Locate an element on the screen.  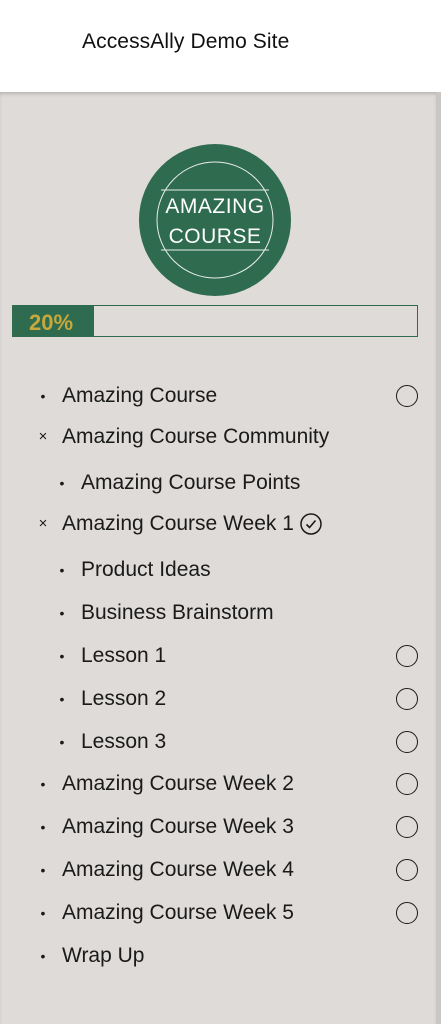
progress-percent: 20% is located at coordinates (51, 322).